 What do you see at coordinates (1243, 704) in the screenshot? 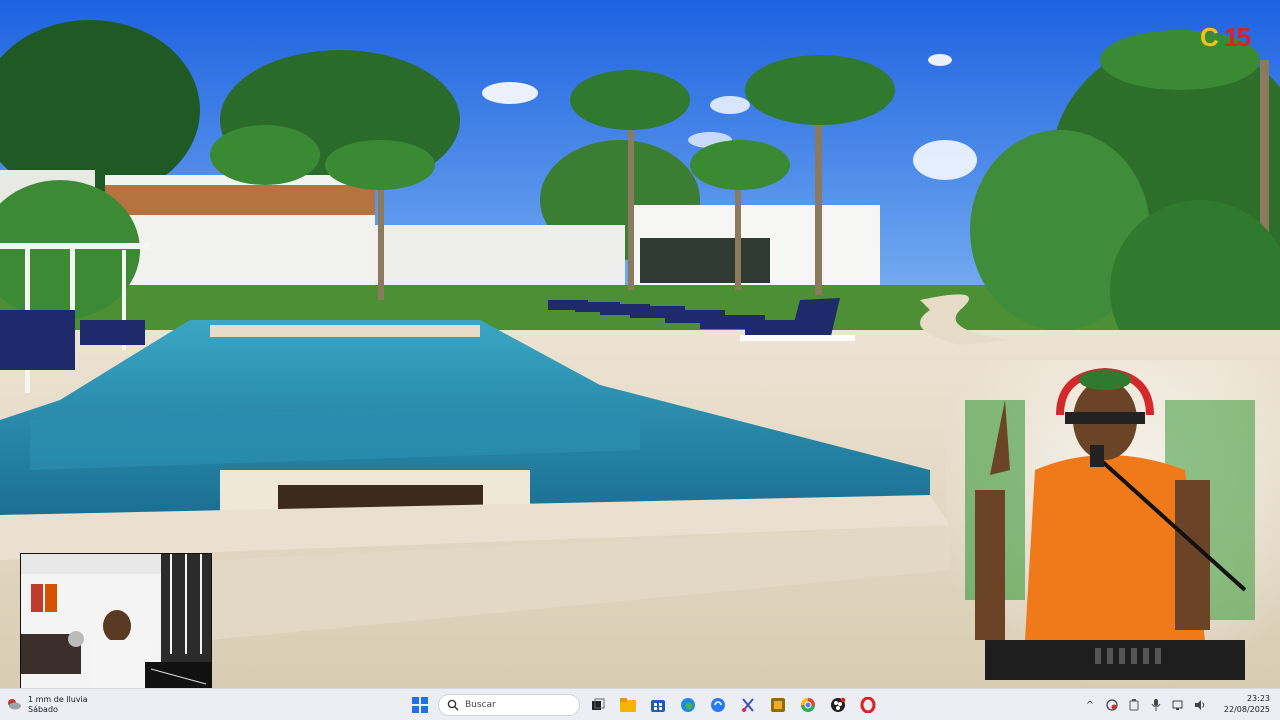
I see `taskbar-clock: 23:23 22/08/2025` at bounding box center [1243, 704].